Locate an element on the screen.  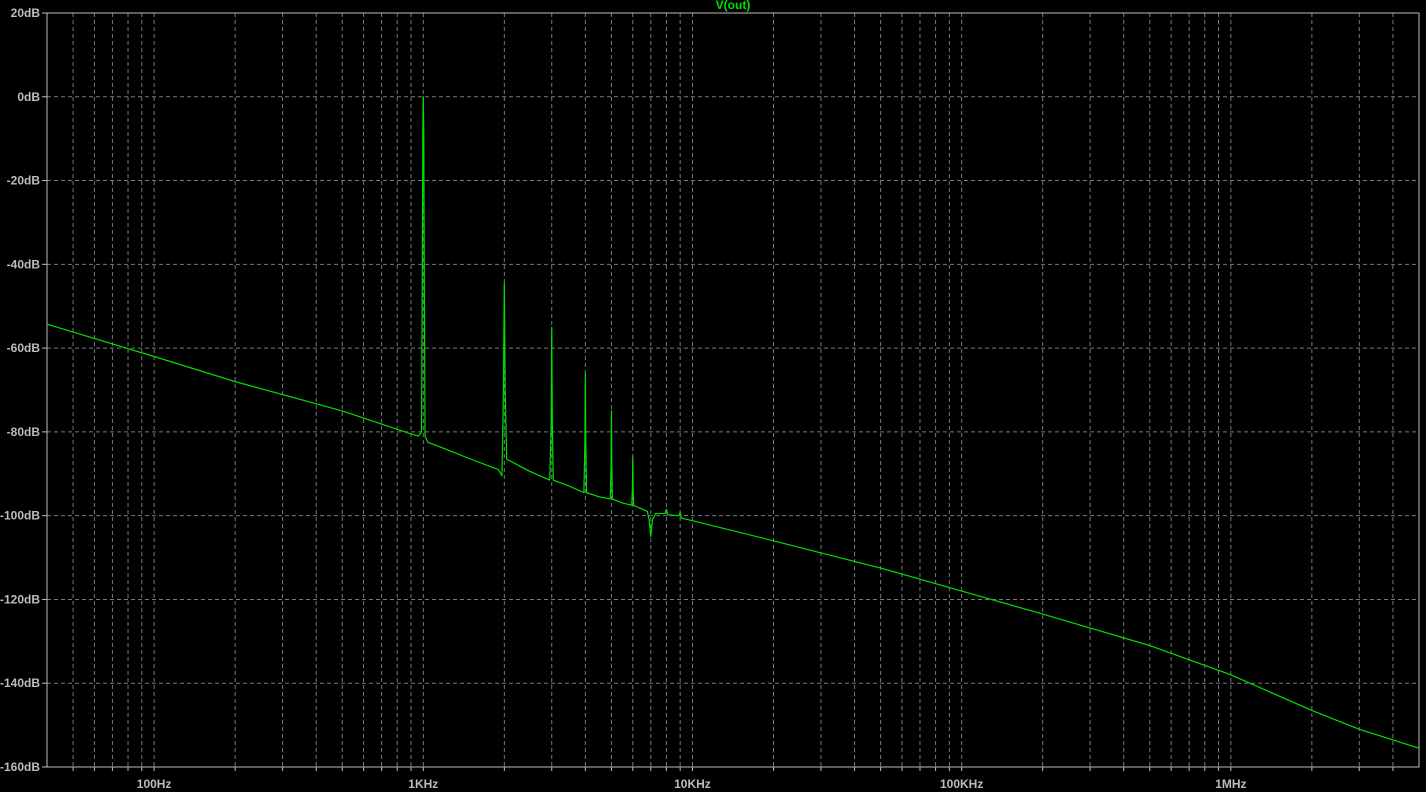
y-tick-label: -100dB is located at coordinates (20, 516).